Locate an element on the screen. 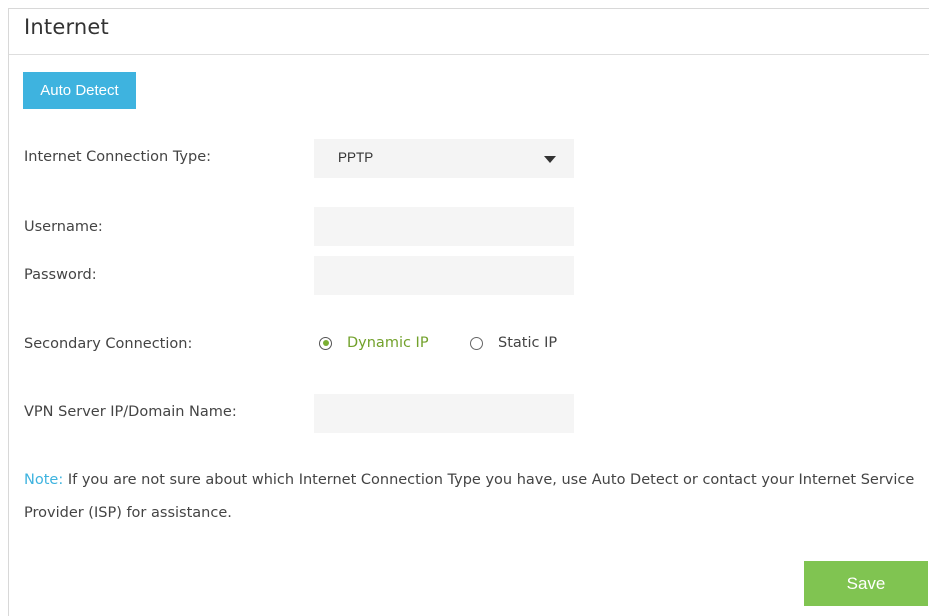 The height and width of the screenshot is (616, 929). password-input is located at coordinates (444, 275).